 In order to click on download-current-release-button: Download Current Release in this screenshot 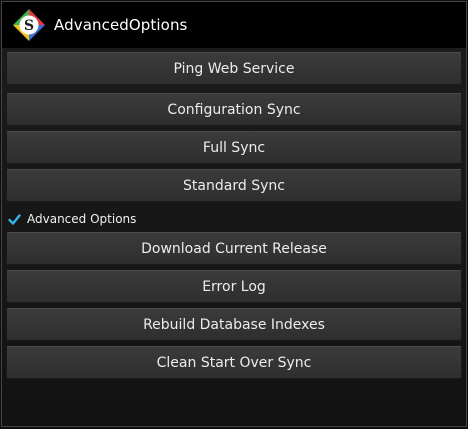, I will do `click(234, 248)`.